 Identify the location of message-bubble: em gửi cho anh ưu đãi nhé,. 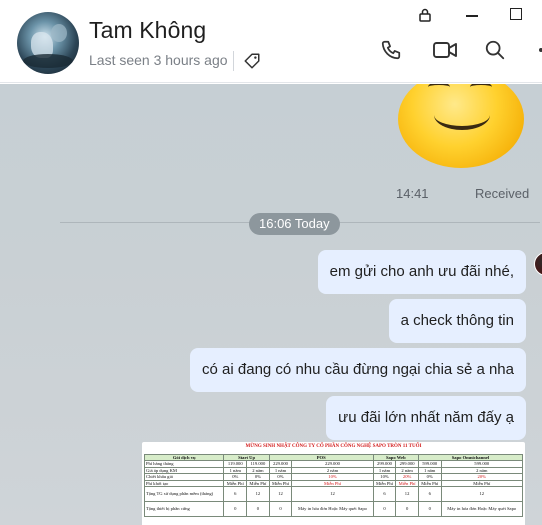
(421, 272).